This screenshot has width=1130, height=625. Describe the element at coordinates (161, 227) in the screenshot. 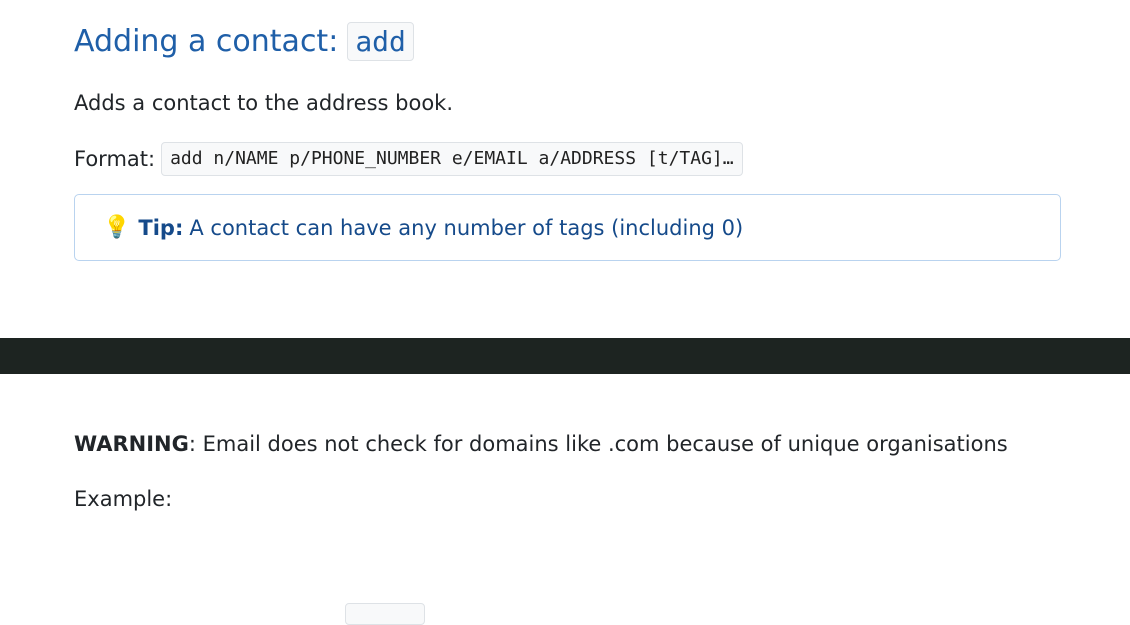

I see `tip-label: Tip:` at that location.